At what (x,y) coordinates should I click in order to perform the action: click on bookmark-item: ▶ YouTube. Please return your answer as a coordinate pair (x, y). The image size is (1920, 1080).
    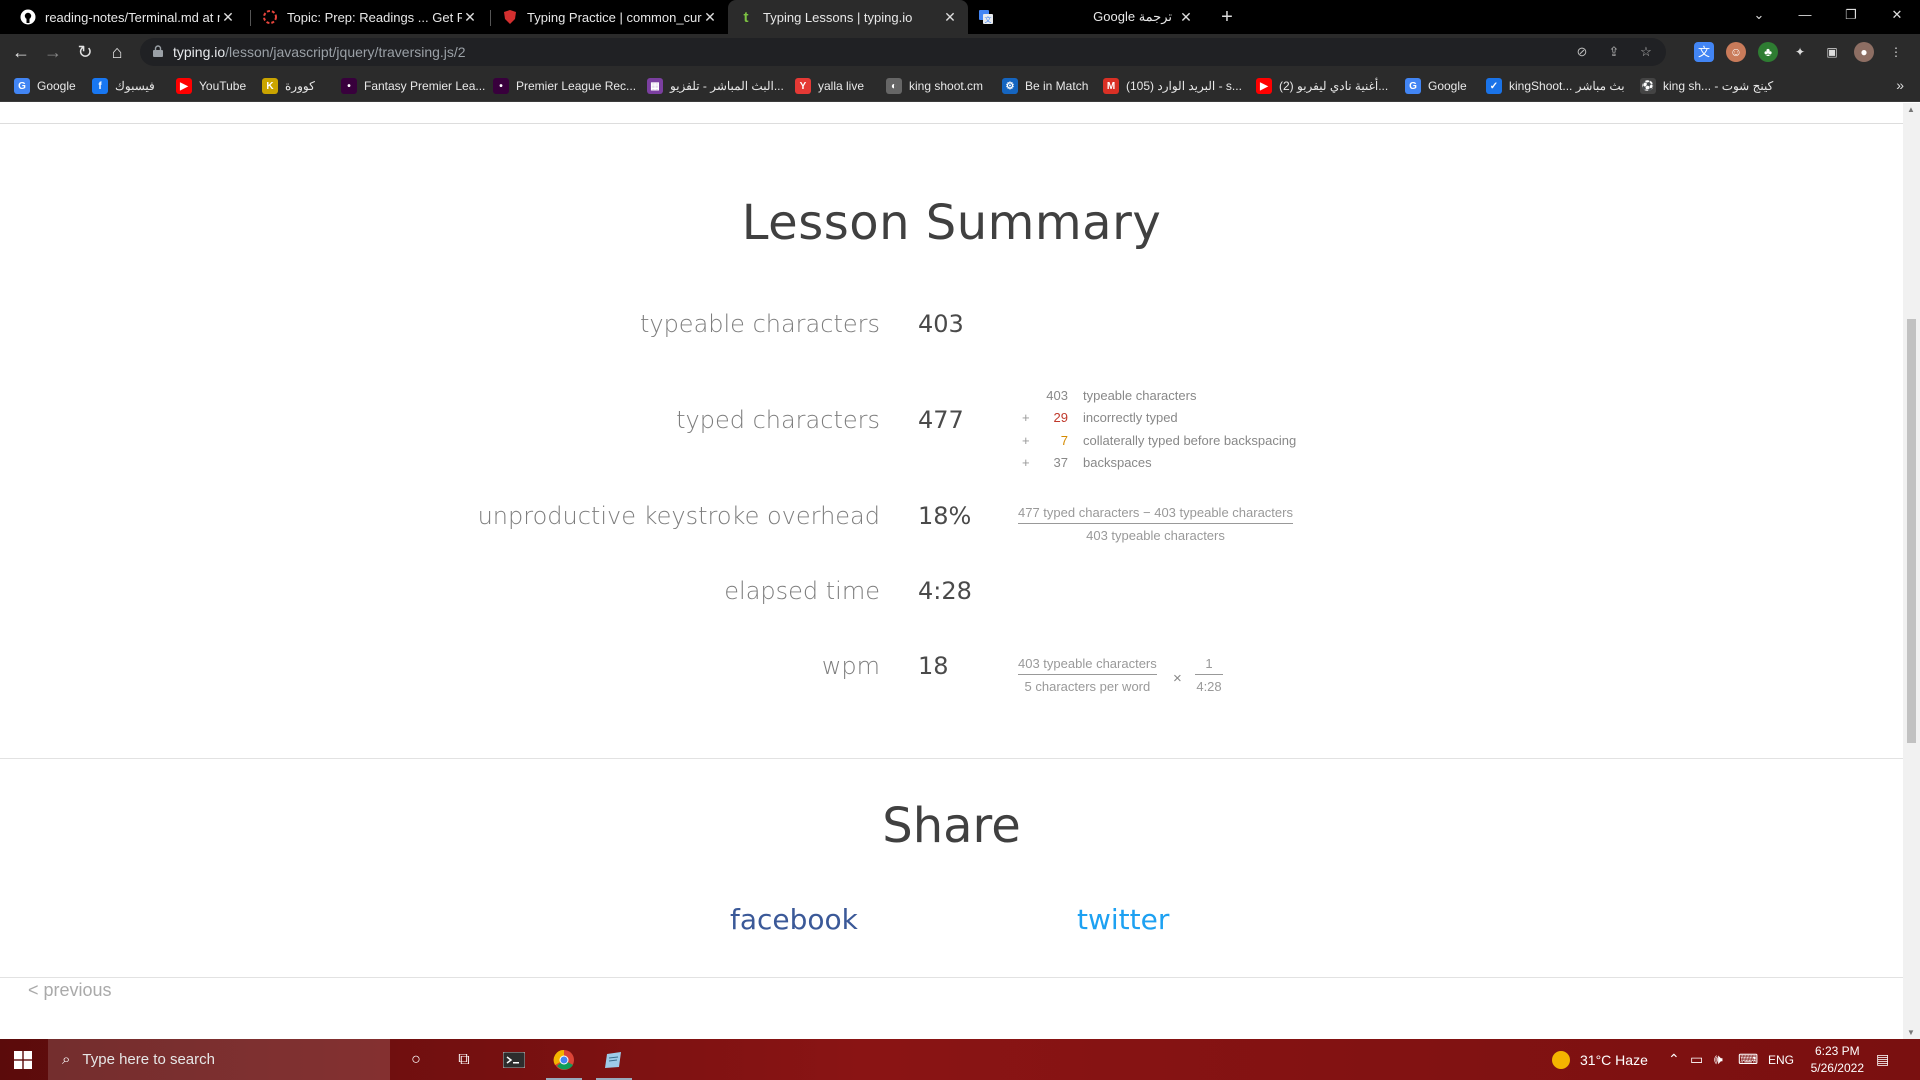
    Looking at the image, I should click on (211, 86).